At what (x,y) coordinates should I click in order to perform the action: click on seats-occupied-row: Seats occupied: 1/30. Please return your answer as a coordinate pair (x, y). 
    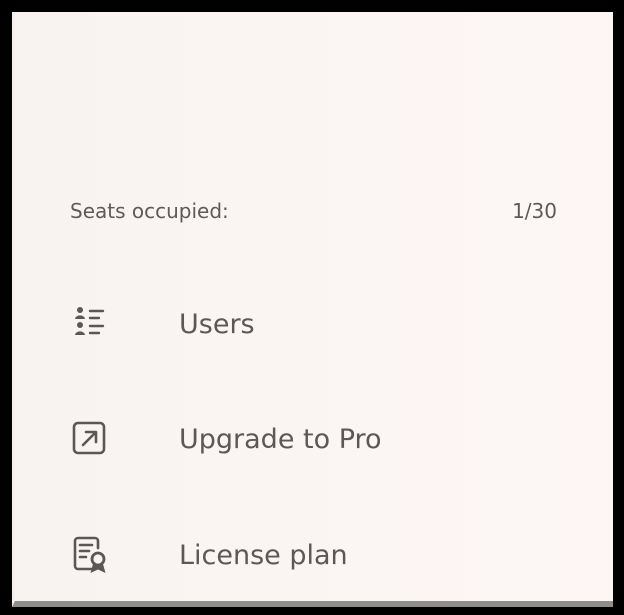
    Looking at the image, I should click on (313, 211).